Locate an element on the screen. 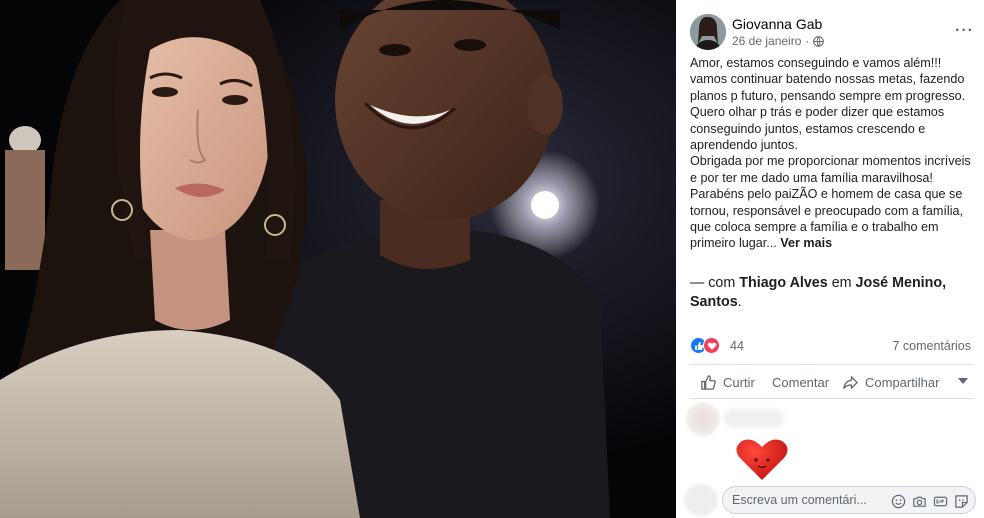  share-button: Compartilhar is located at coordinates (890, 382).